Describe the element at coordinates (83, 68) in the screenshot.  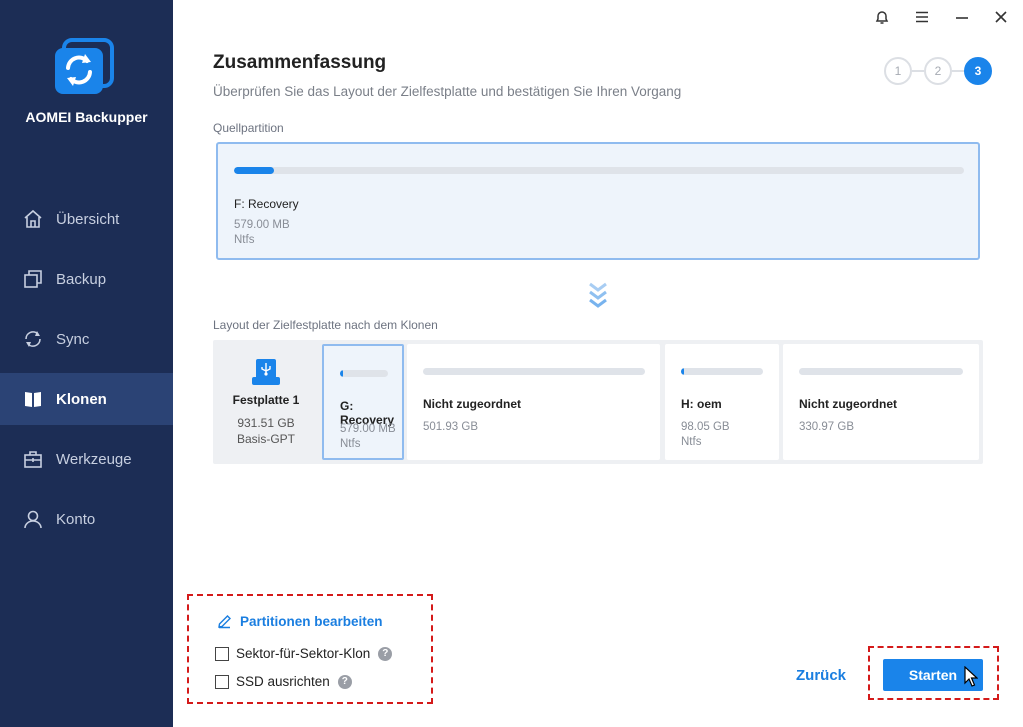
I see `aomei-logo-icon` at that location.